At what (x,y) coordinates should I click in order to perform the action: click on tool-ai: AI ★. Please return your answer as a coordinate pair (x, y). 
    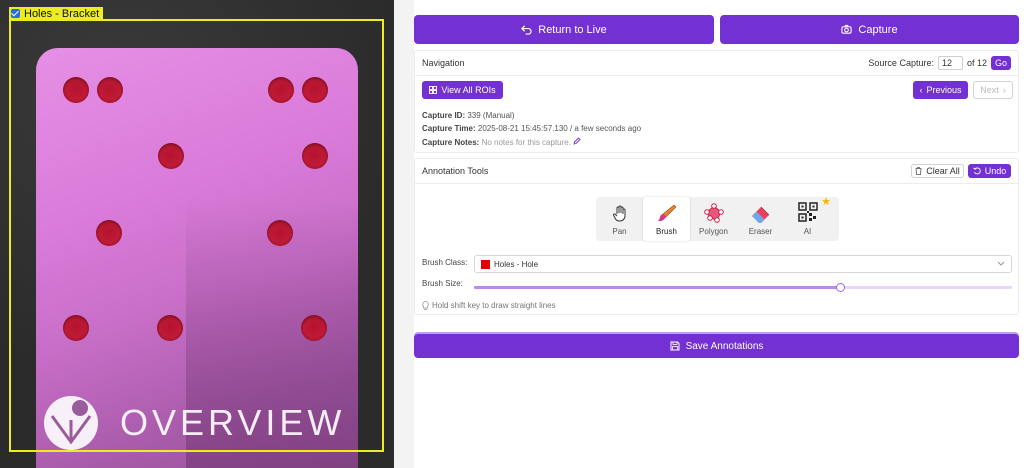
    Looking at the image, I should click on (807, 218).